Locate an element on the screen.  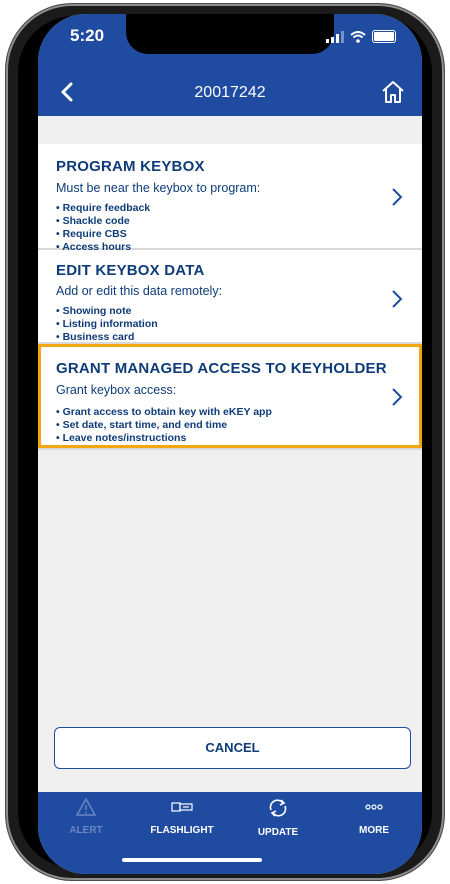
nav-bar: 20017242 is located at coordinates (230, 93).